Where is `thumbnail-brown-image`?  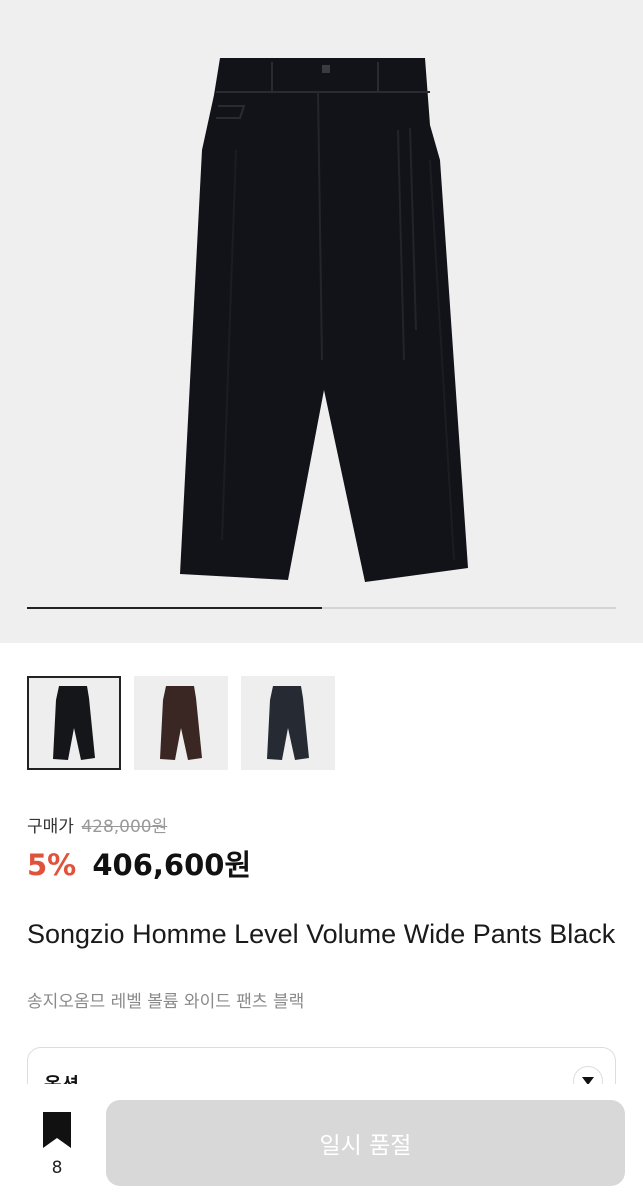 thumbnail-brown-image is located at coordinates (181, 723).